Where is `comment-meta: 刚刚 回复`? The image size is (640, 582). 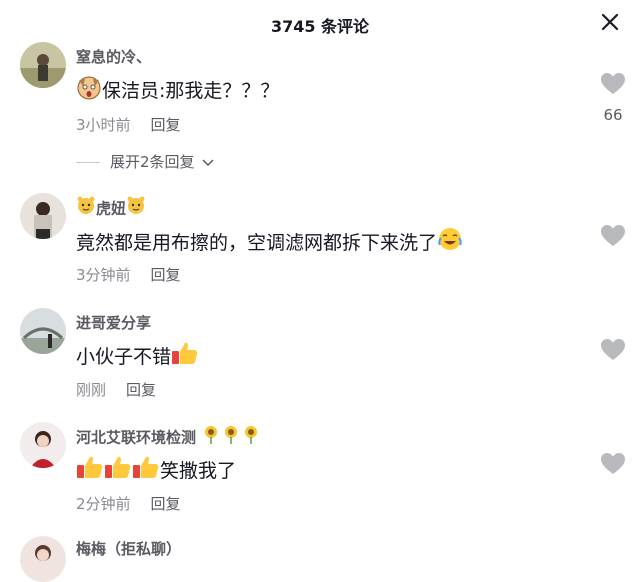 comment-meta: 刚刚 回复 is located at coordinates (116, 389).